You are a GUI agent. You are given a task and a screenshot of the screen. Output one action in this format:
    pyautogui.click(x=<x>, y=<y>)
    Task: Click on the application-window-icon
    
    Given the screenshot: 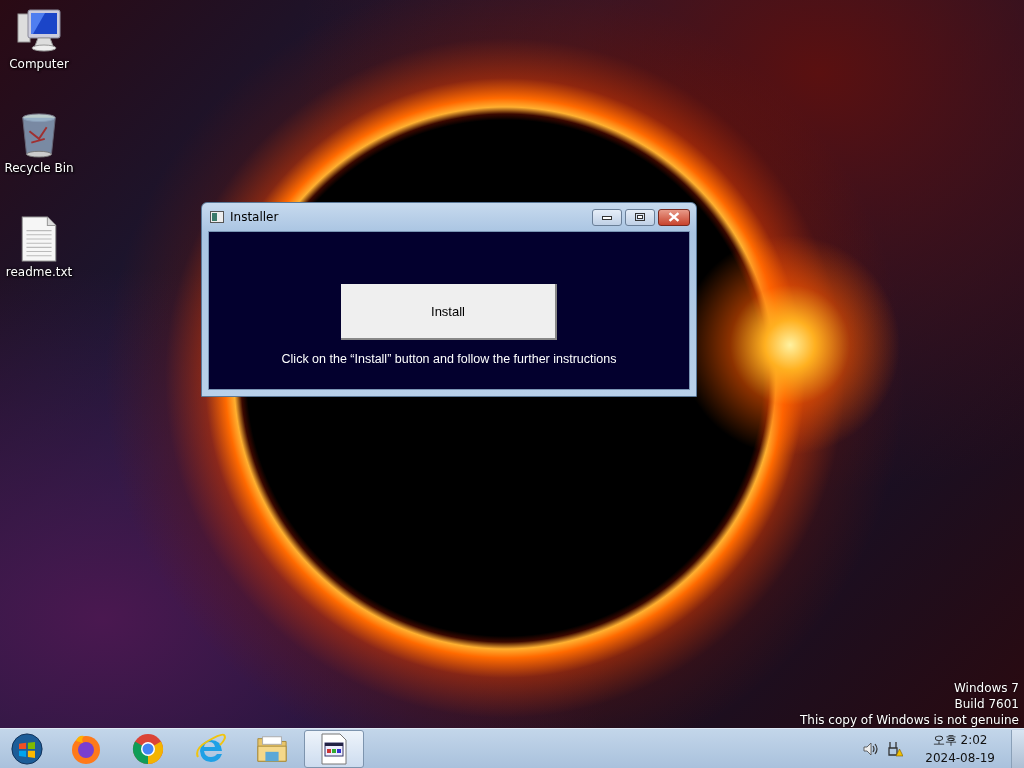 What is the action you would take?
    pyautogui.click(x=334, y=748)
    